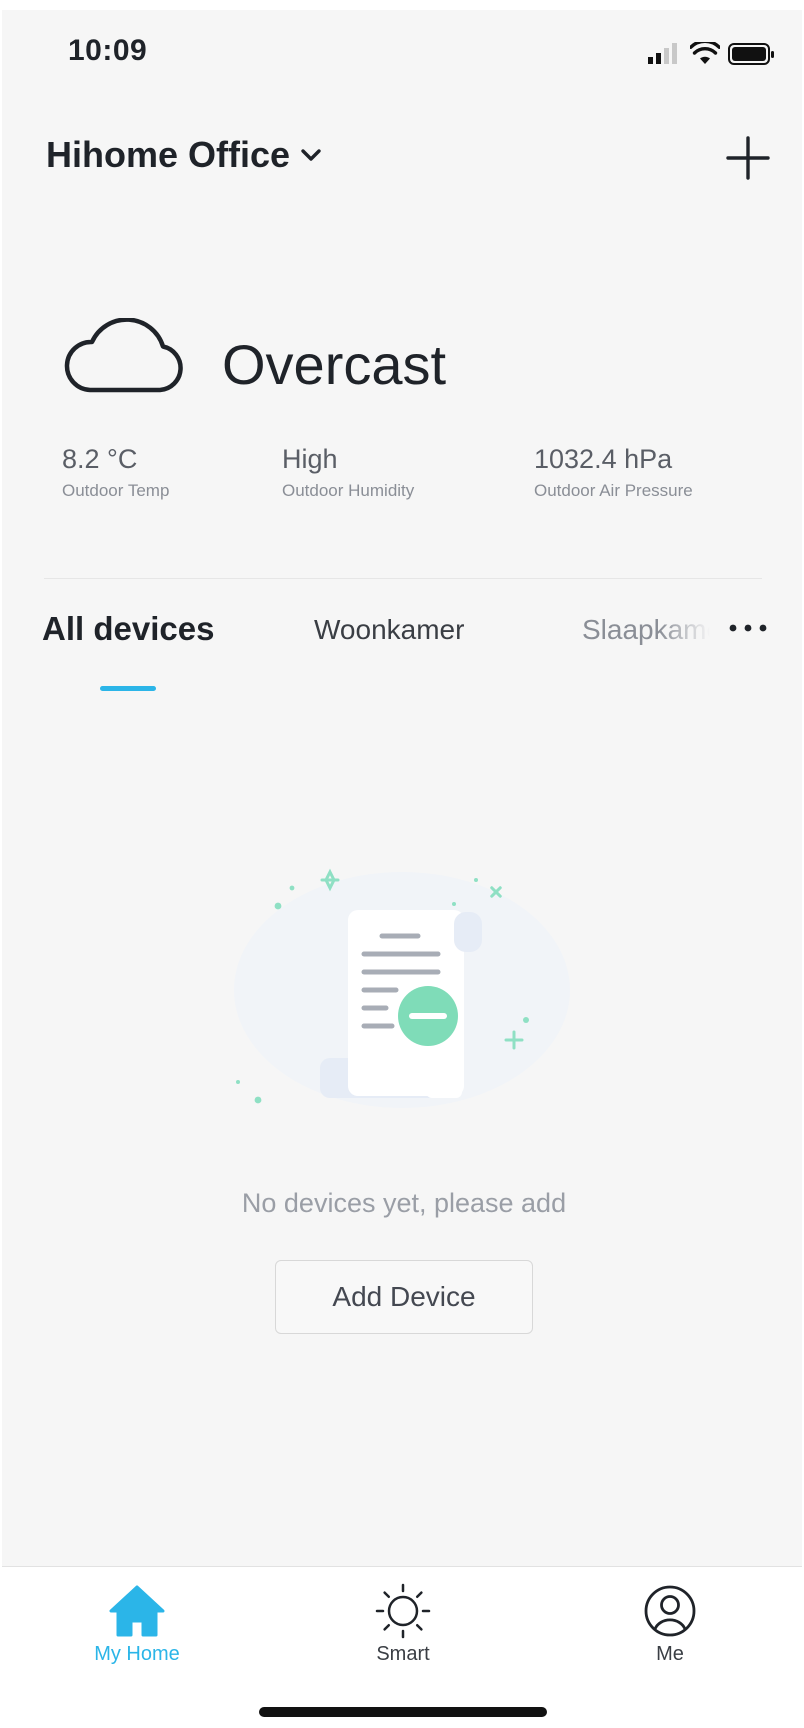 This screenshot has width=804, height=1728. I want to click on bottom-nav: My Home Smart Me, so click(402, 1647).